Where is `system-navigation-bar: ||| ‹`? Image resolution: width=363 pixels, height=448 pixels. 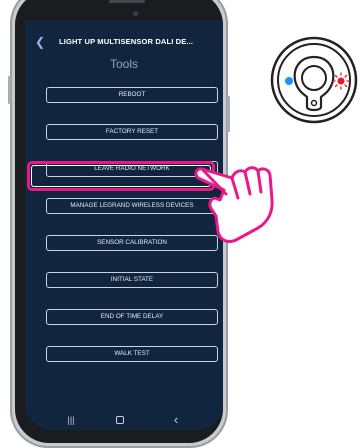 system-navigation-bar: ||| ‹ is located at coordinates (124, 420).